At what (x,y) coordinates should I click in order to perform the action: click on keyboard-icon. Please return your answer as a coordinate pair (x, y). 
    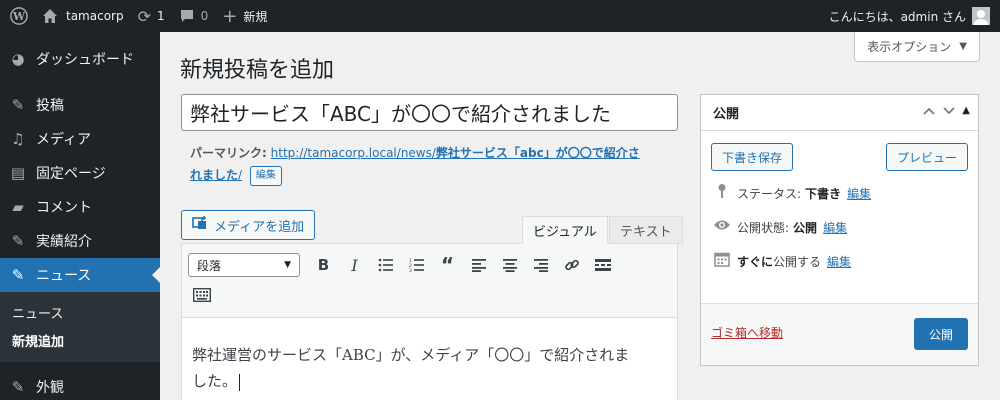
    Looking at the image, I should click on (202, 295).